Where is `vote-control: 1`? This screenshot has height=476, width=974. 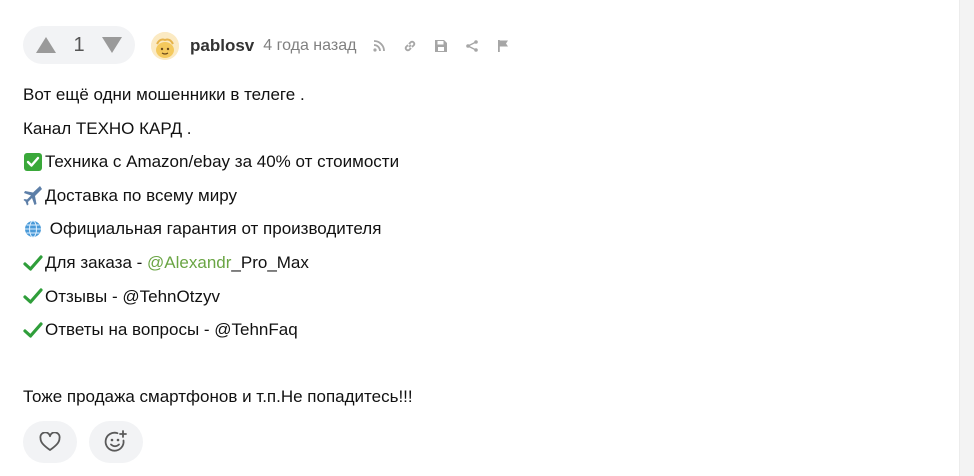
vote-control: 1 is located at coordinates (79, 45).